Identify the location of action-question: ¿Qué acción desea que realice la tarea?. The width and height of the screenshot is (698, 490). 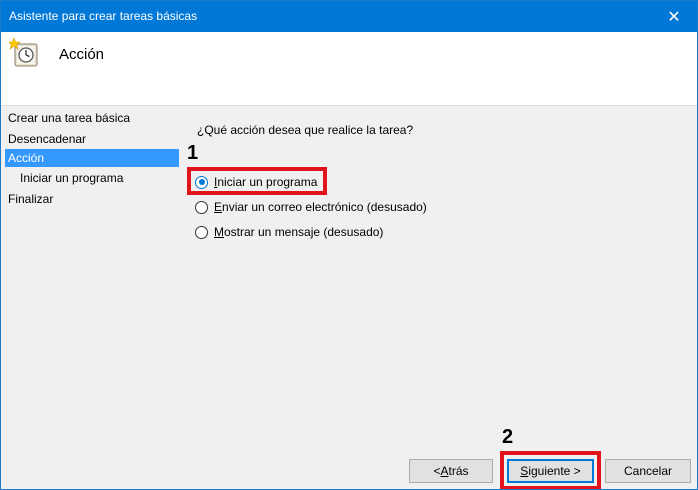
(305, 130).